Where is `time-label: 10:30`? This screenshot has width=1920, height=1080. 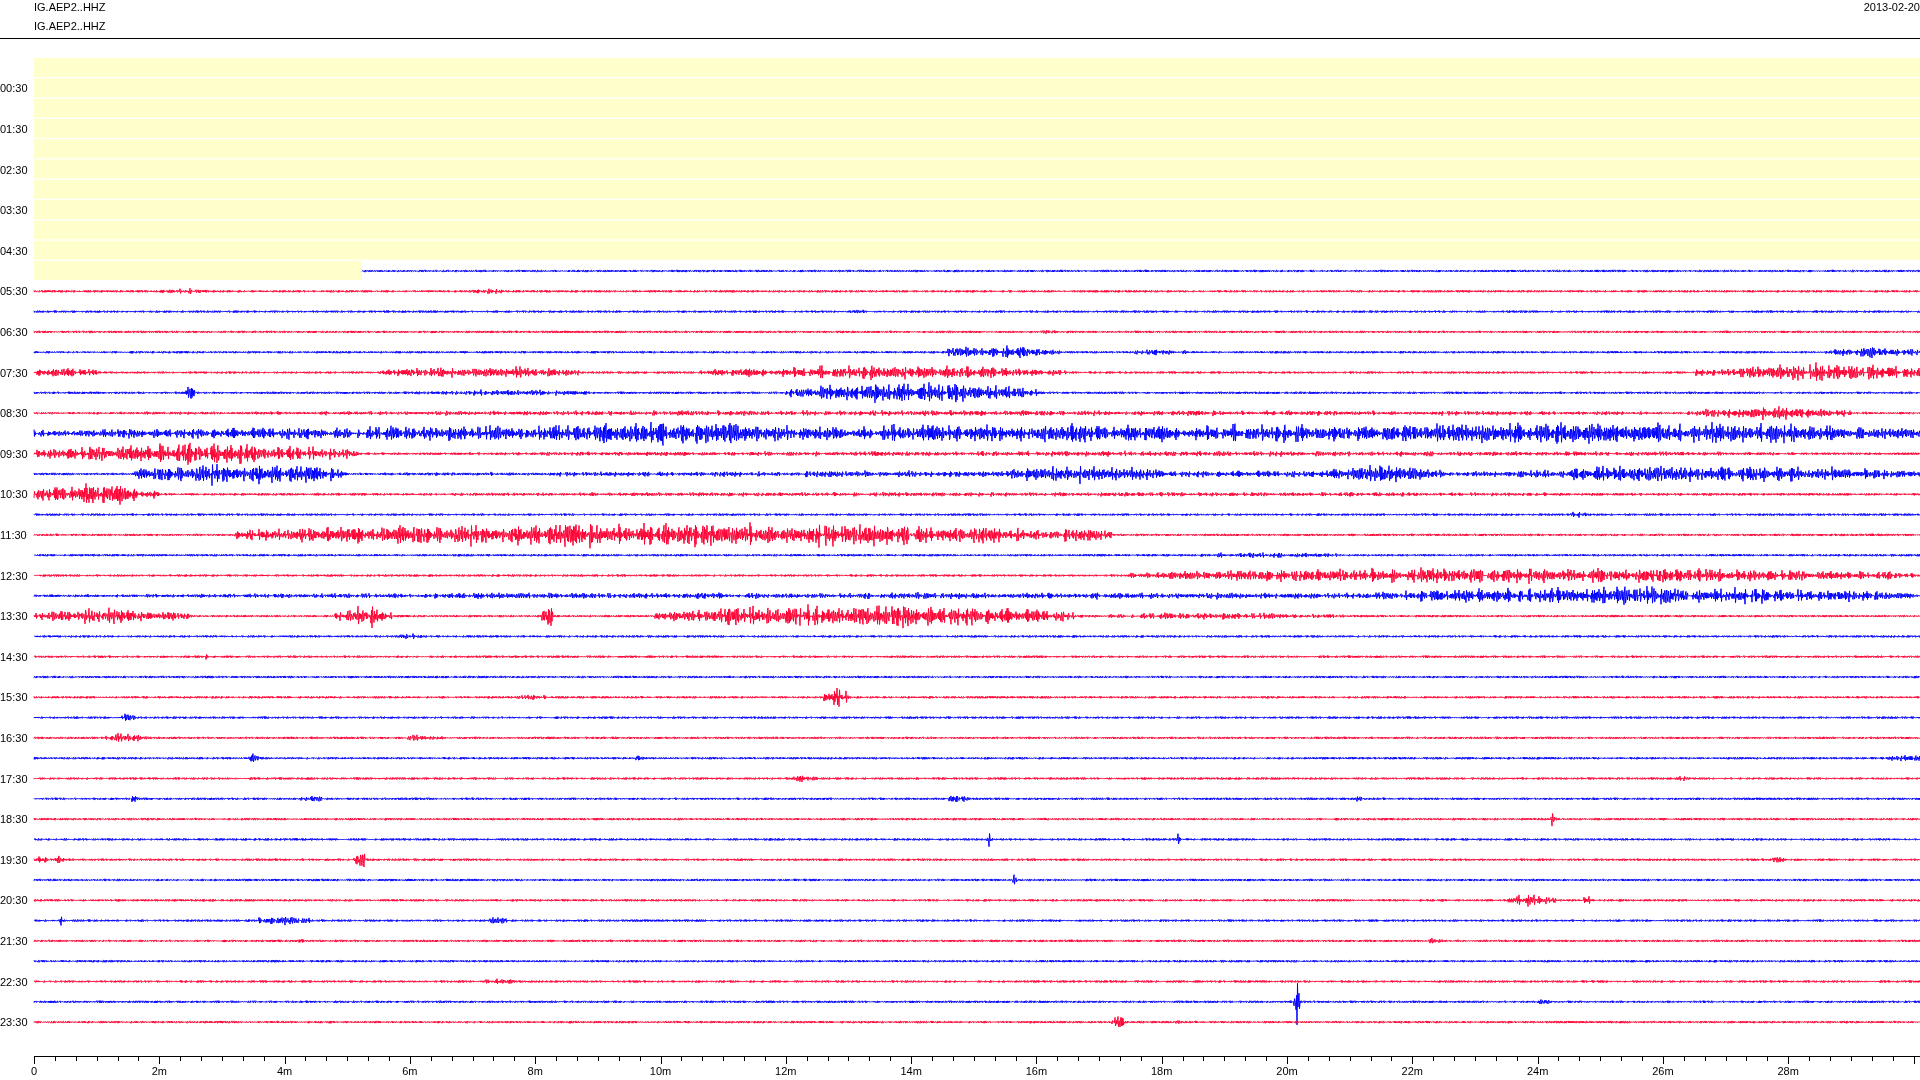 time-label: 10:30 is located at coordinates (14, 494).